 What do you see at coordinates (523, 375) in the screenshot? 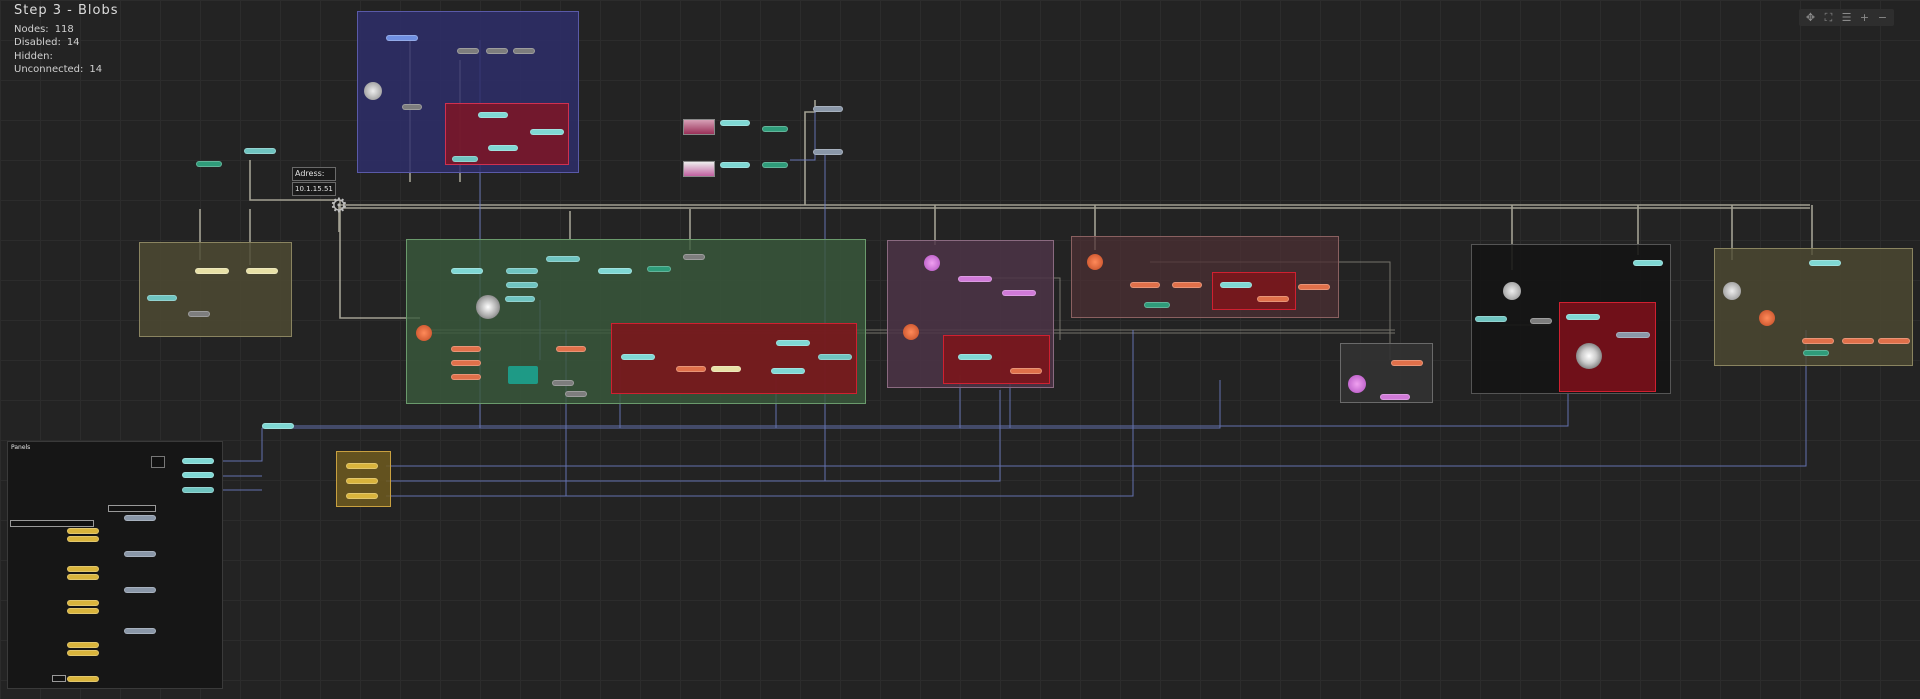
I see `preview-node` at bounding box center [523, 375].